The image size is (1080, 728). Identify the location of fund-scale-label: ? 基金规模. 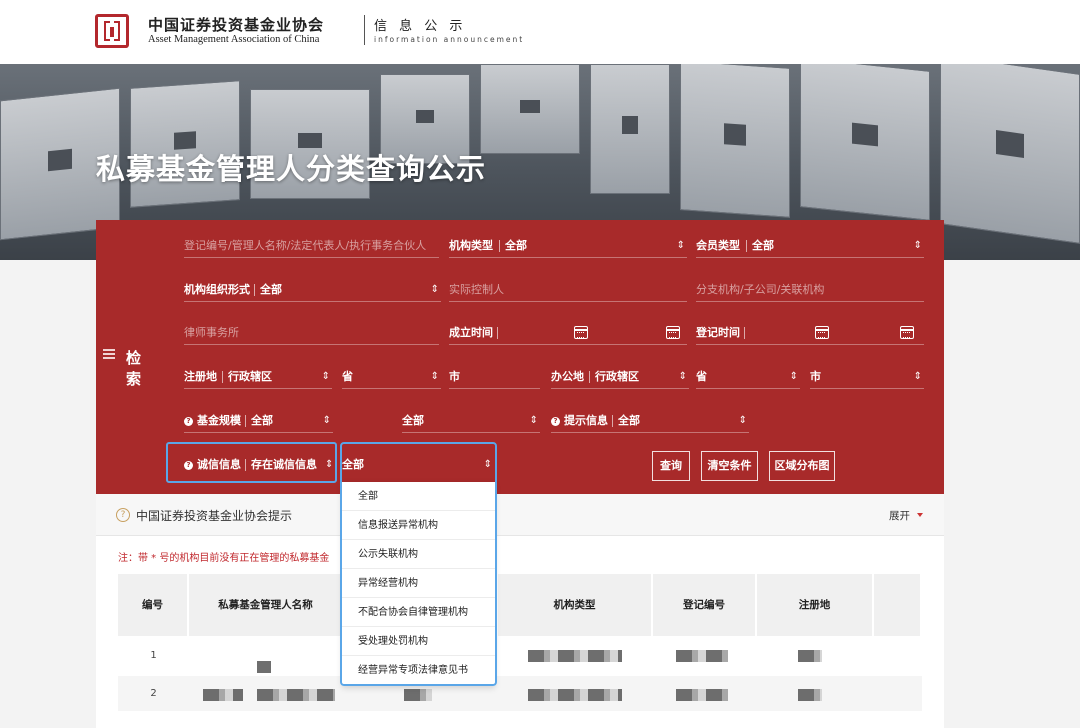
(212, 421).